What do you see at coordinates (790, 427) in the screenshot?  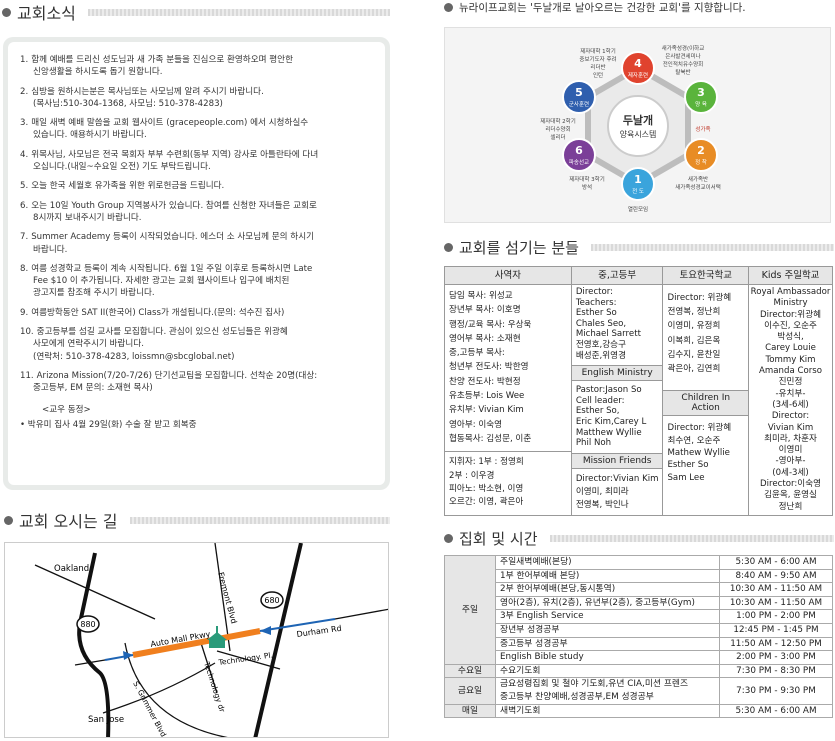 I see `staff-entry: Vivian Kim` at bounding box center [790, 427].